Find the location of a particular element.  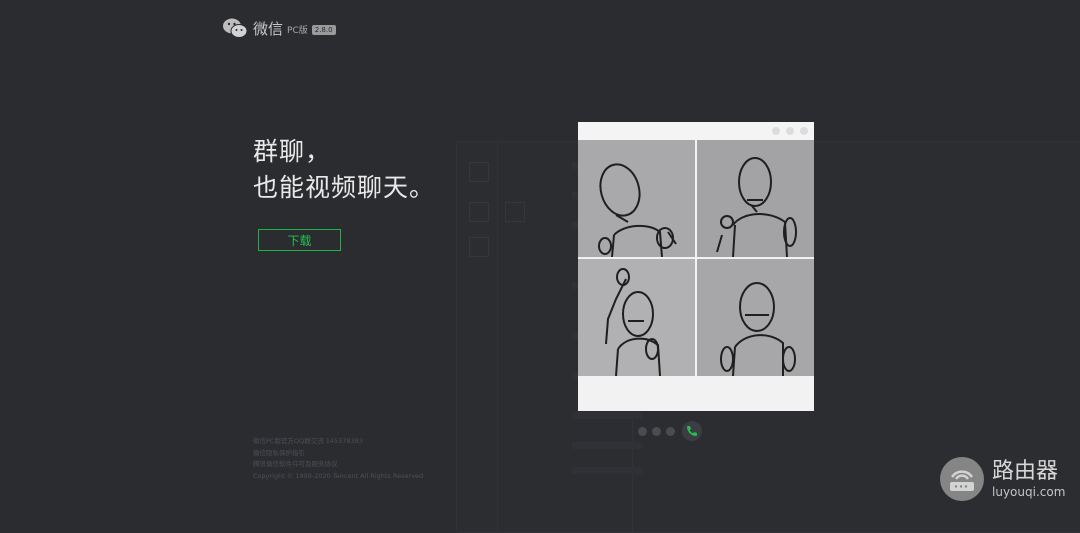

version-badge: 2.8.0 is located at coordinates (323, 29).